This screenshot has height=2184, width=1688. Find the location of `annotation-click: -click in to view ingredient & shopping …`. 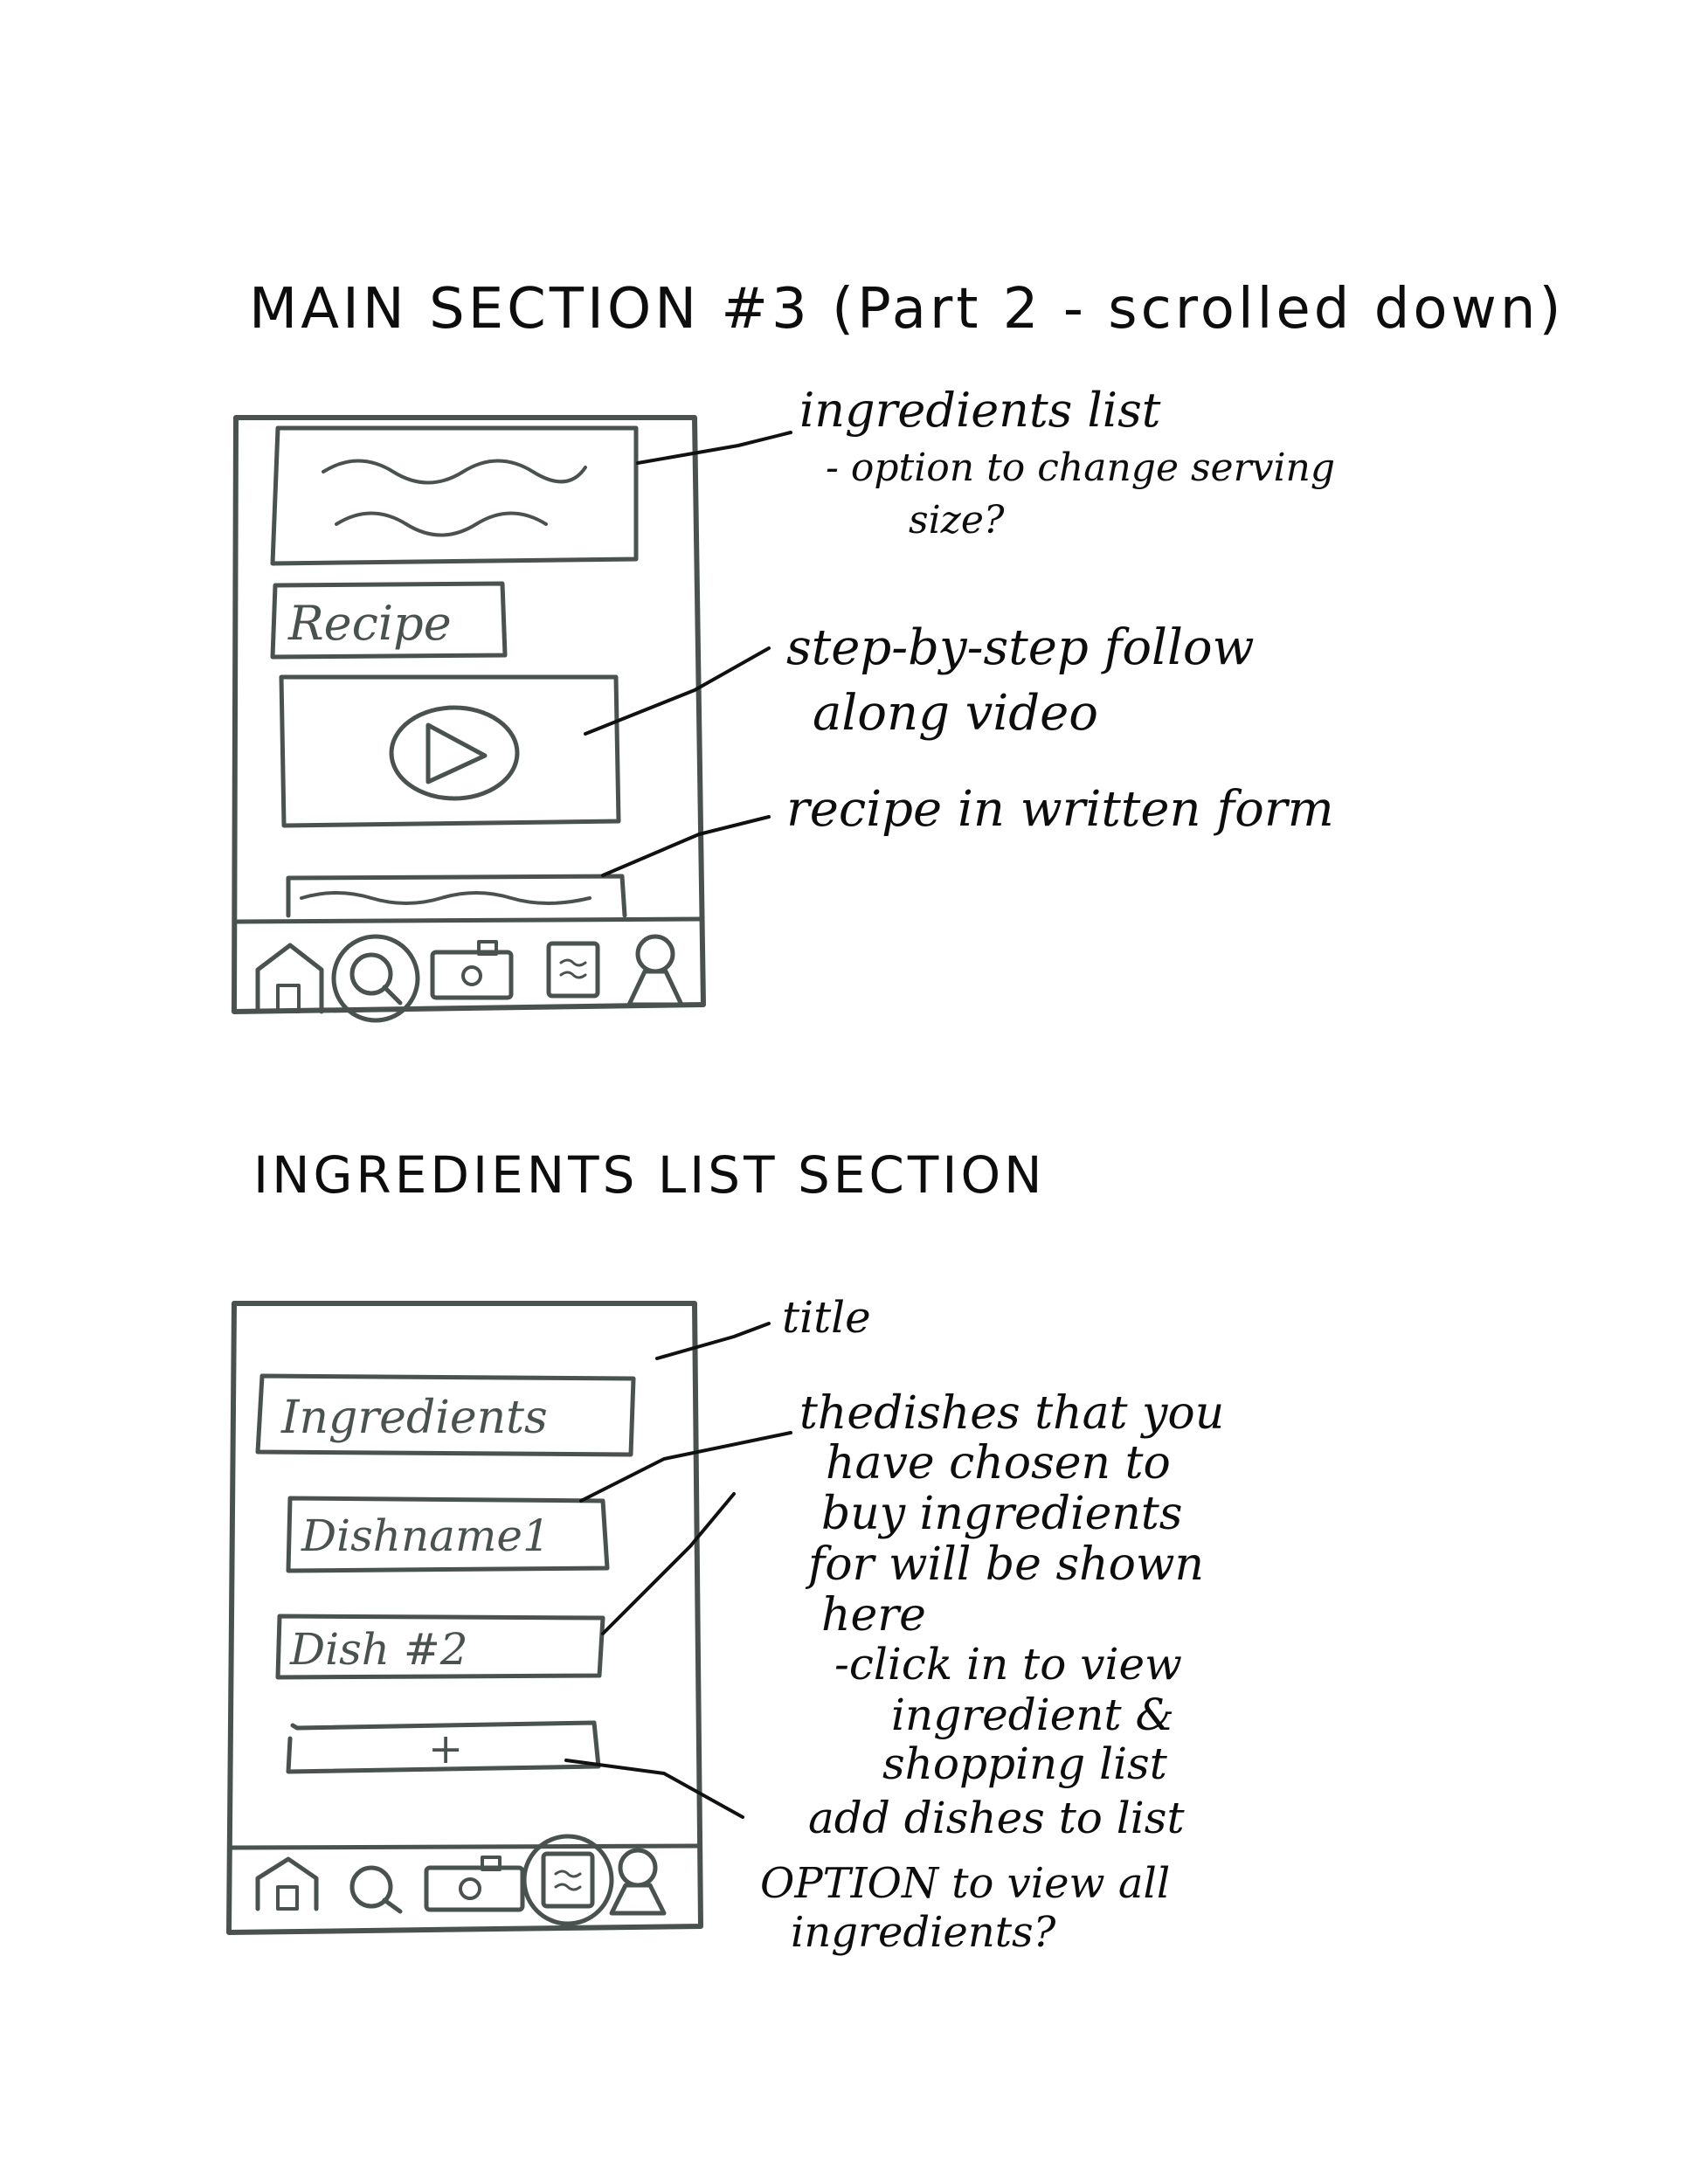

annotation-click: -click in to view ingredient & shopping … is located at coordinates (1008, 1714).